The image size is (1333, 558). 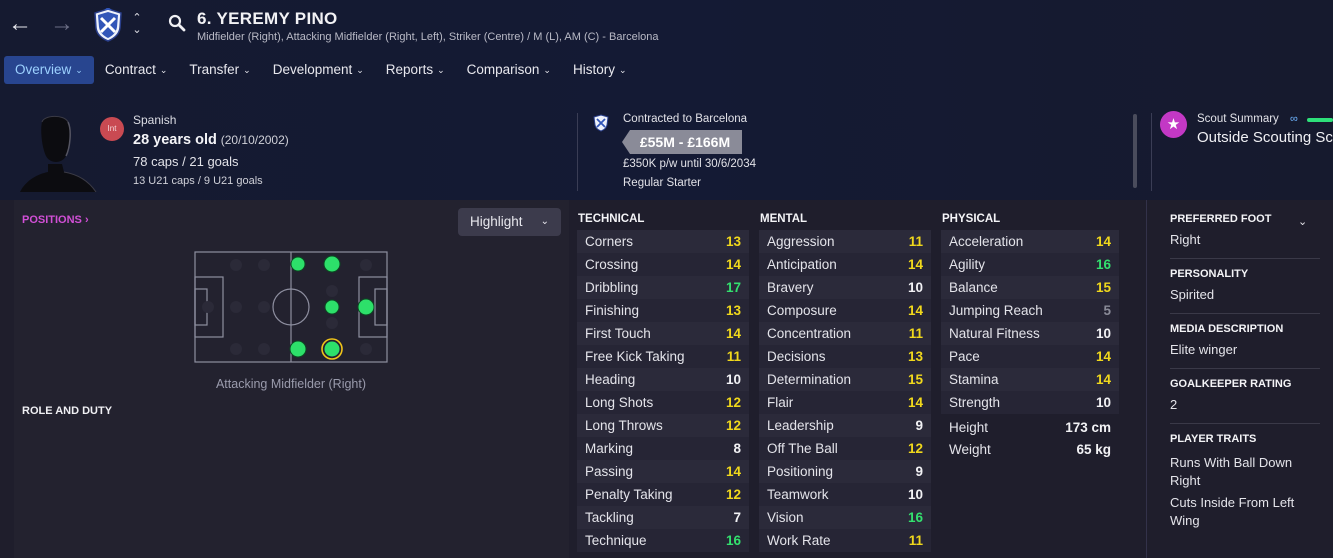 I want to click on tab-label: Transfer, so click(x=214, y=69).